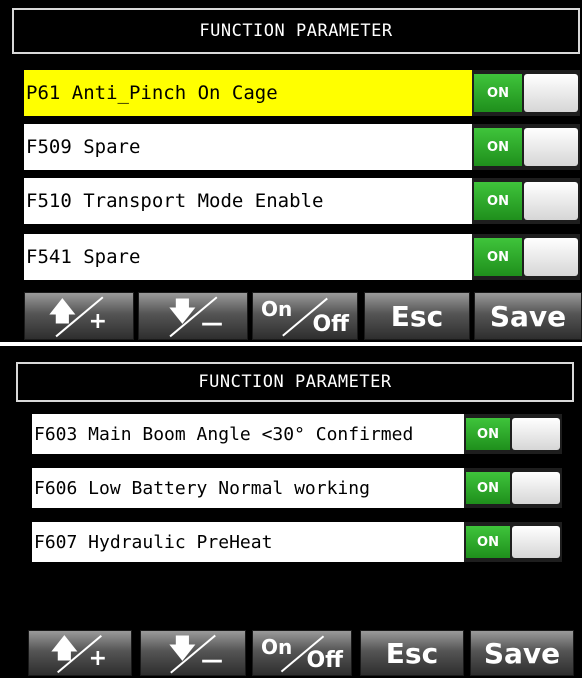  I want to click on param-label: F509 Spare, so click(83, 147).